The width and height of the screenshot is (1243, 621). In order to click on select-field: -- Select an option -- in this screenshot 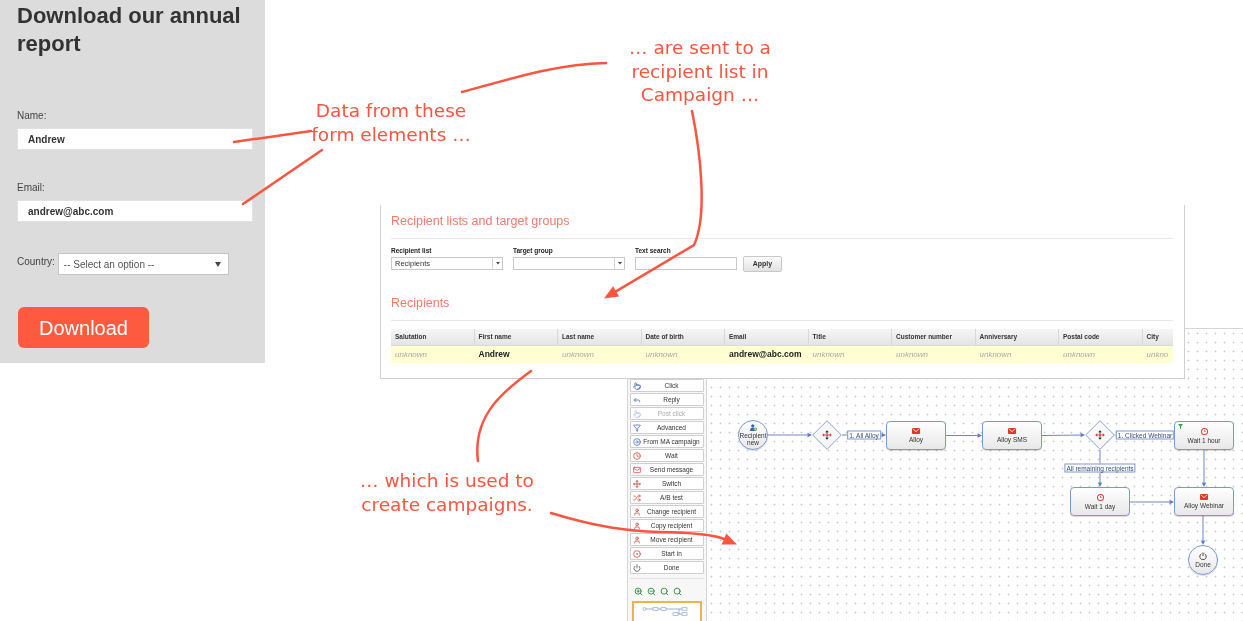, I will do `click(143, 264)`.